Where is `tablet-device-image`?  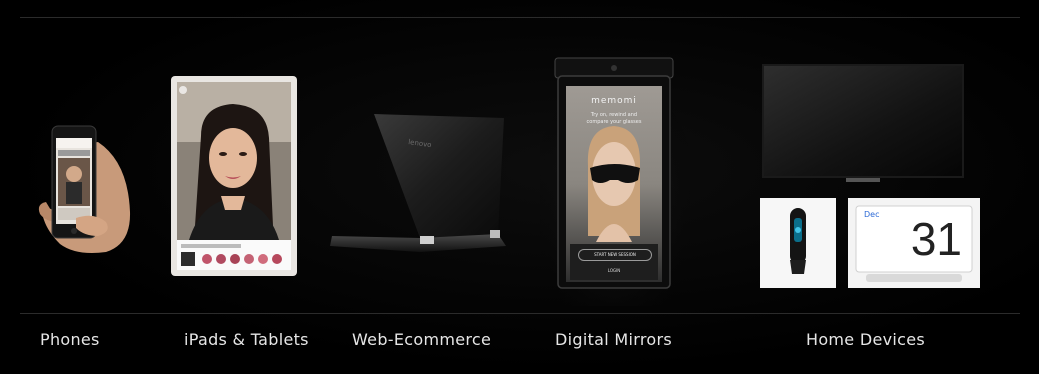 tablet-device-image is located at coordinates (234, 176).